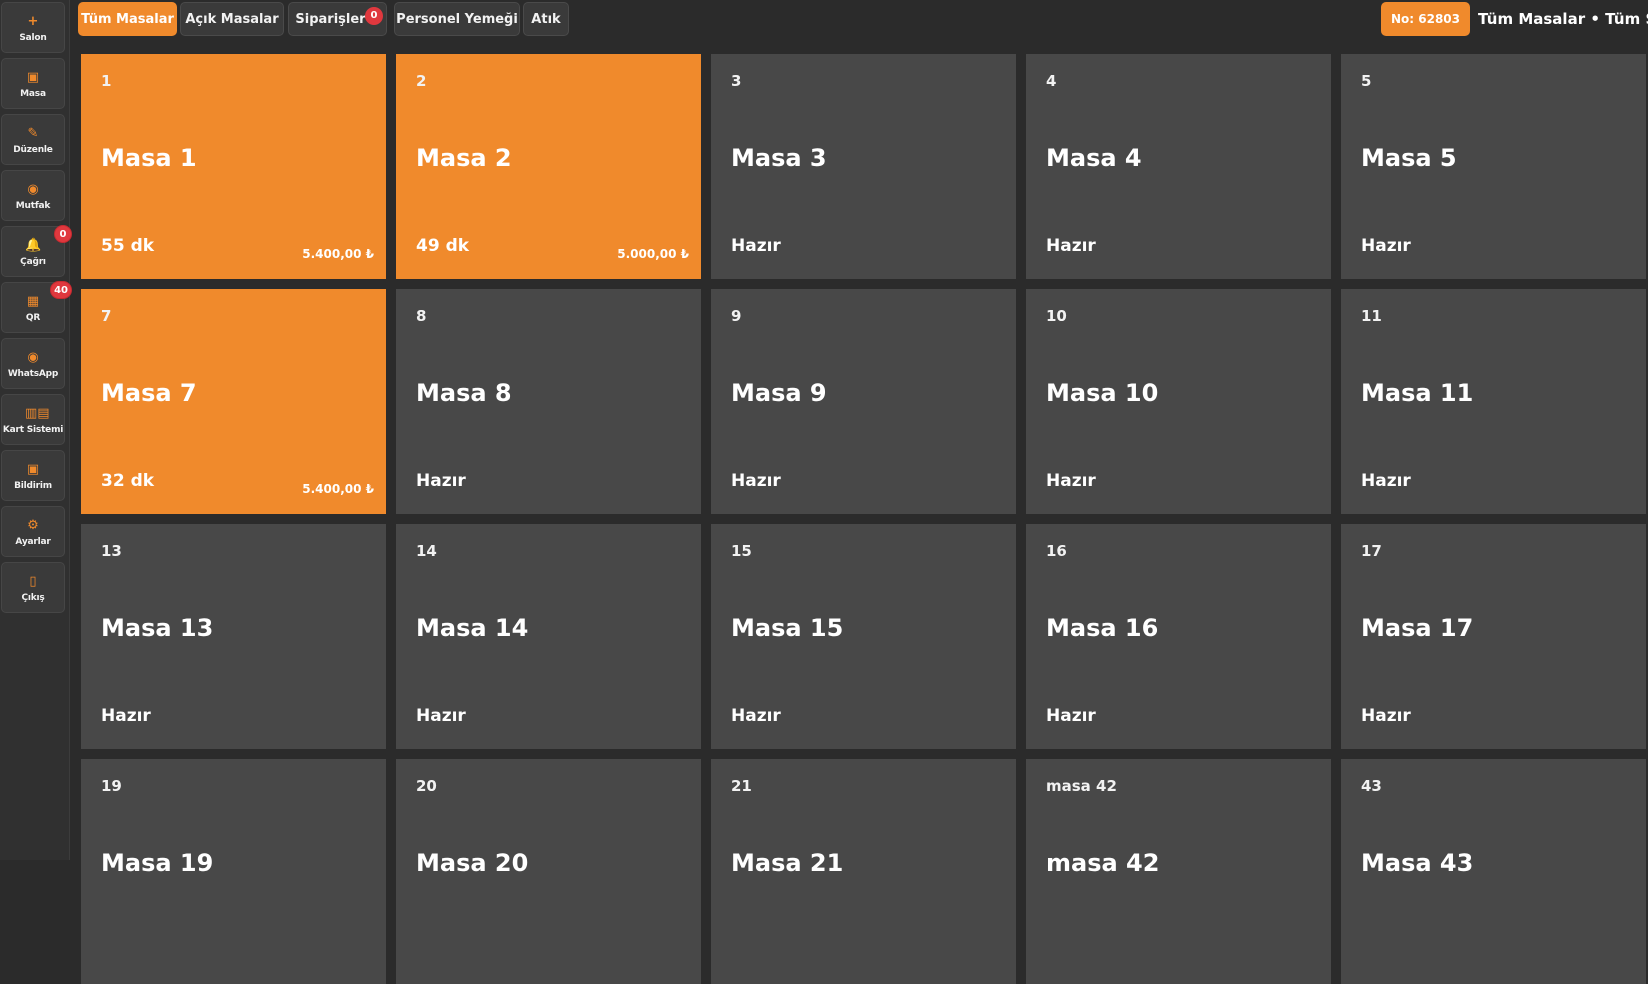  What do you see at coordinates (63, 234) in the screenshot?
I see `notification-count-badge: 0` at bounding box center [63, 234].